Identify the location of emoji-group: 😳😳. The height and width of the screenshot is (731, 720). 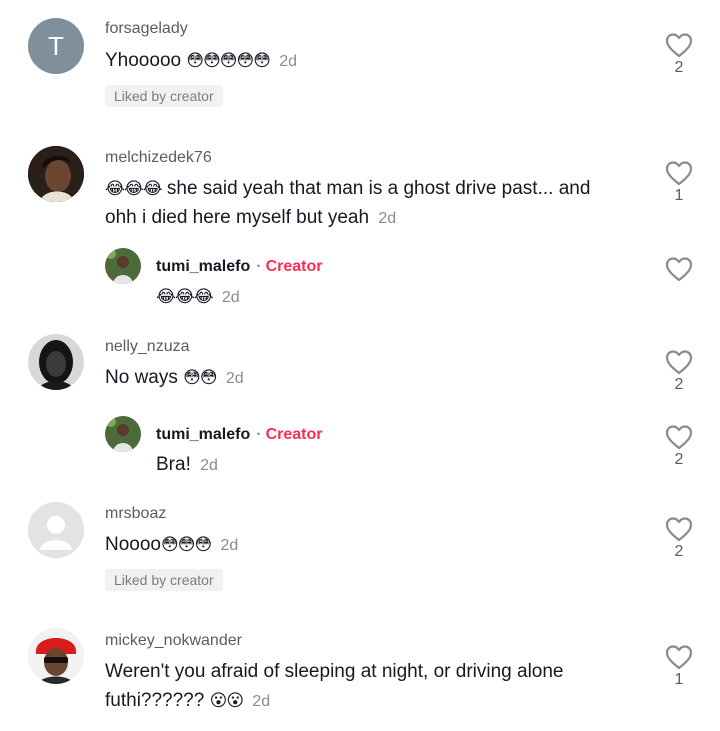
(200, 377).